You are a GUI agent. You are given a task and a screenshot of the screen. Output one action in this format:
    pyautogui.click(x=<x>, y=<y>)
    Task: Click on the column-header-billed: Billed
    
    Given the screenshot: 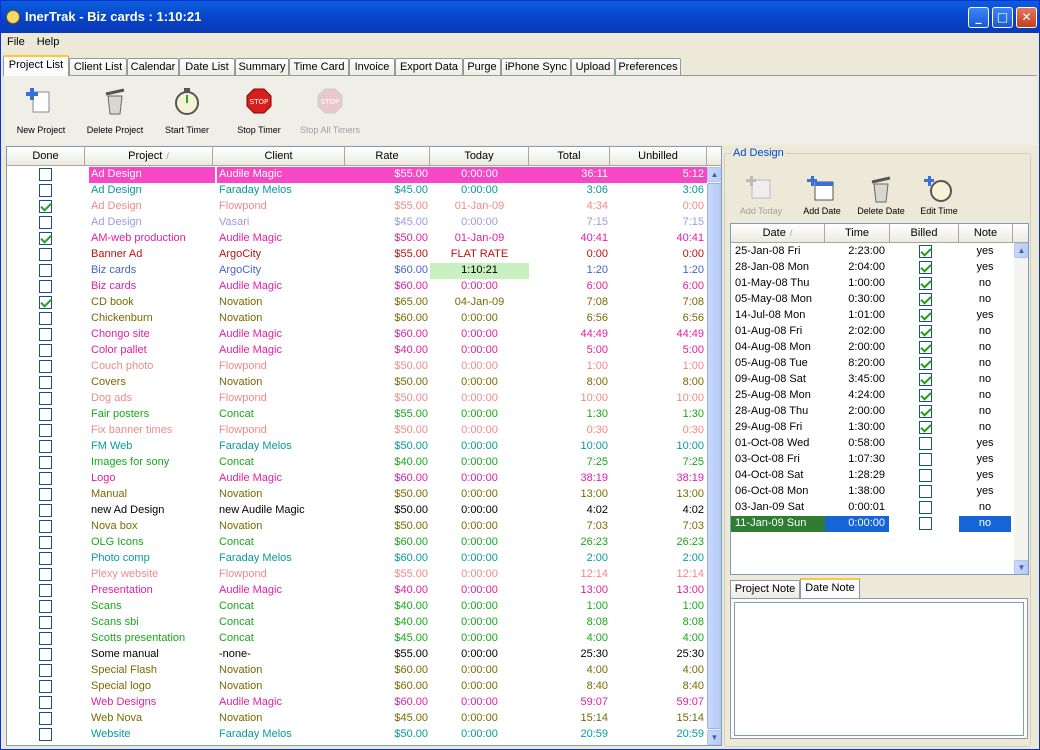 What is the action you would take?
    pyautogui.click(x=924, y=233)
    